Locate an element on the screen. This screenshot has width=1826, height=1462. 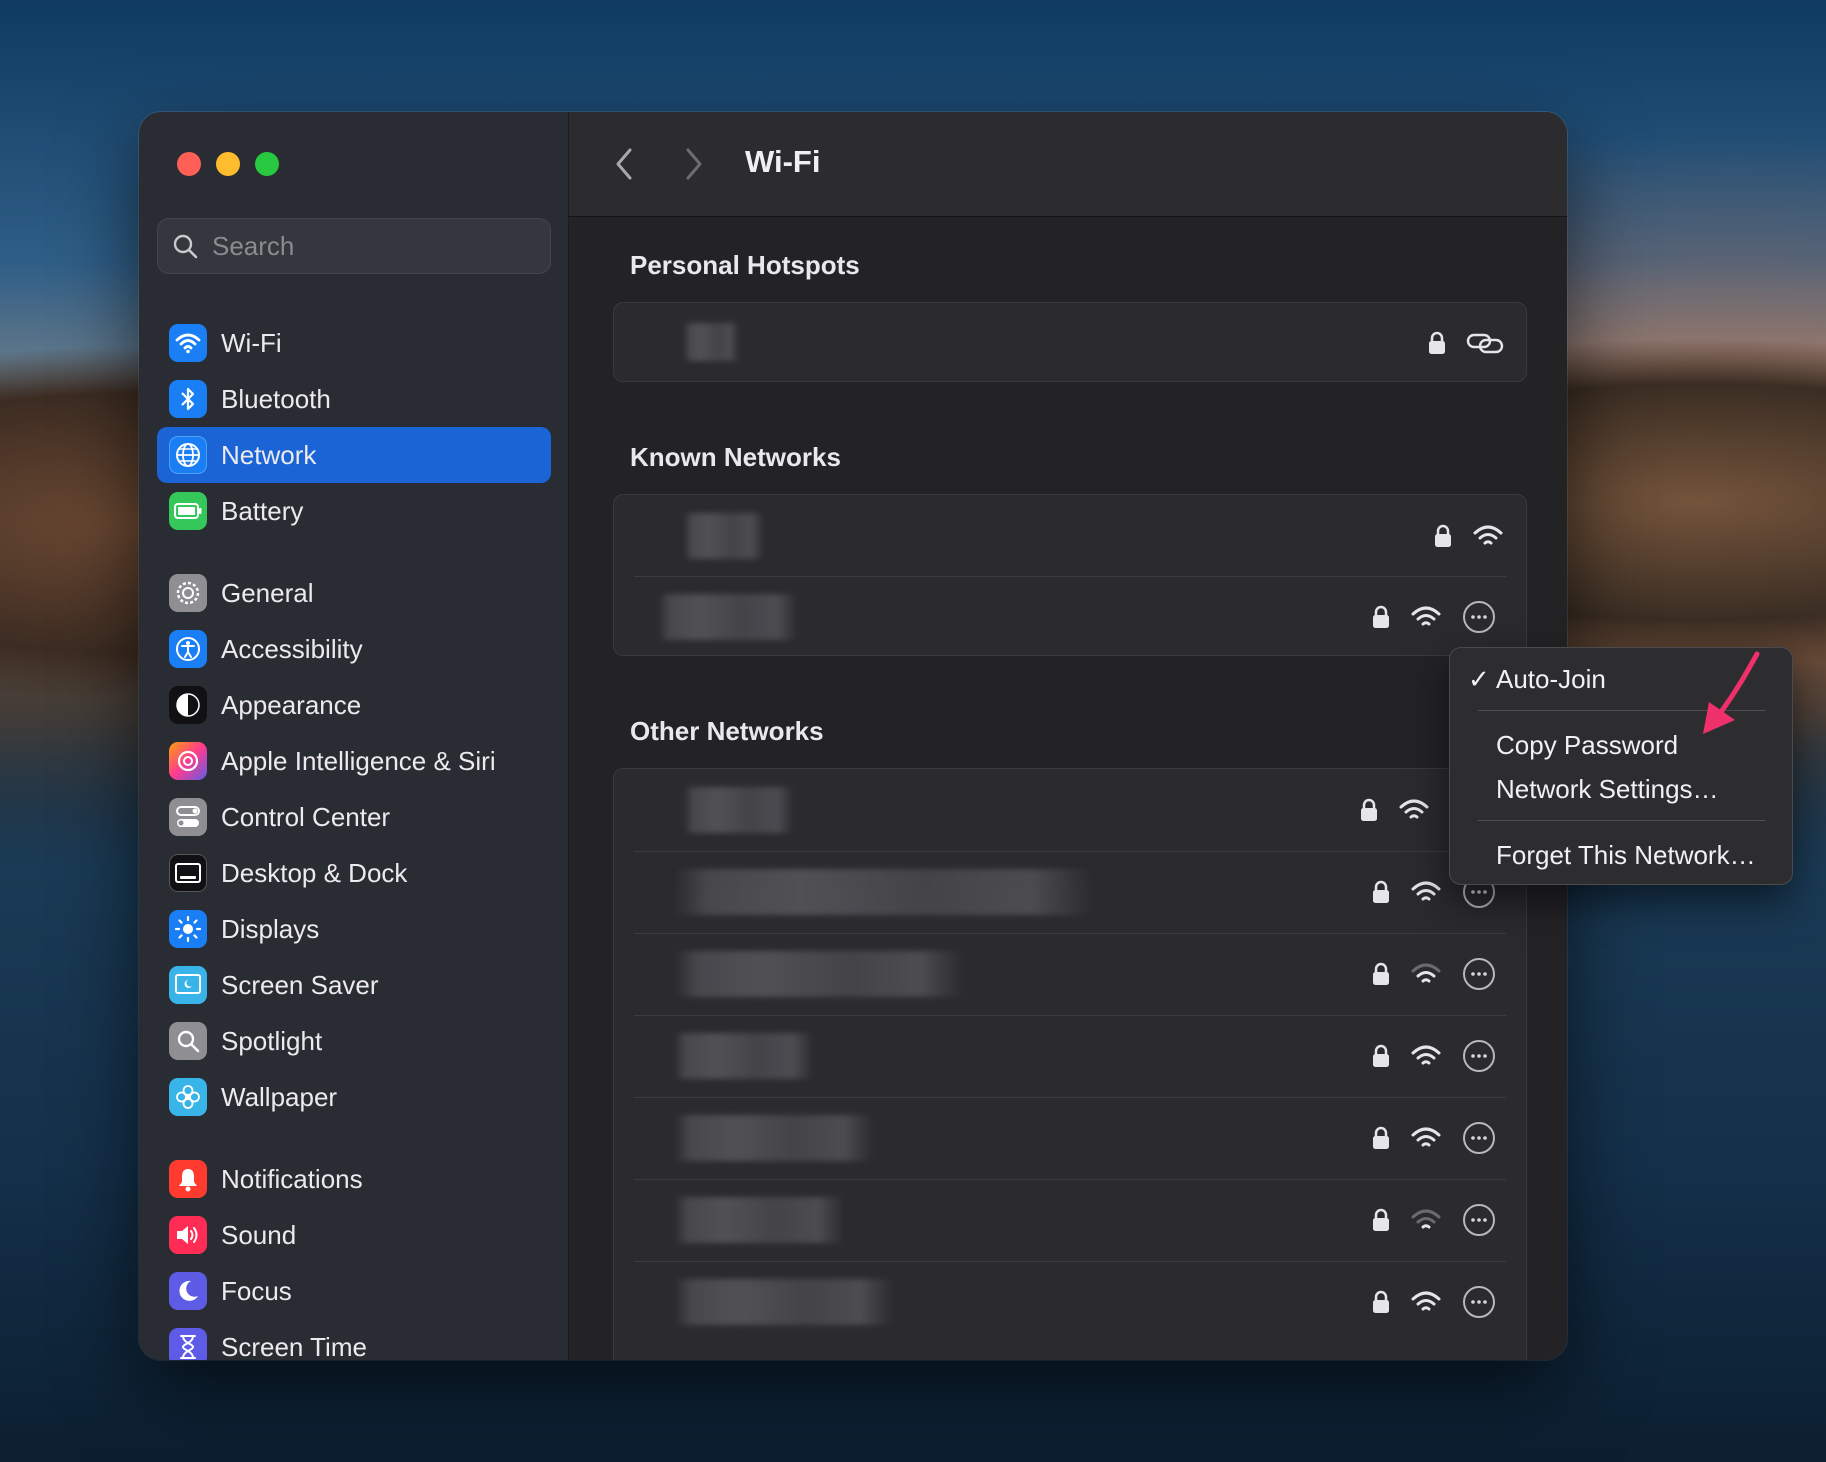
sidebar-item-label: Spotlight is located at coordinates (272, 1040).